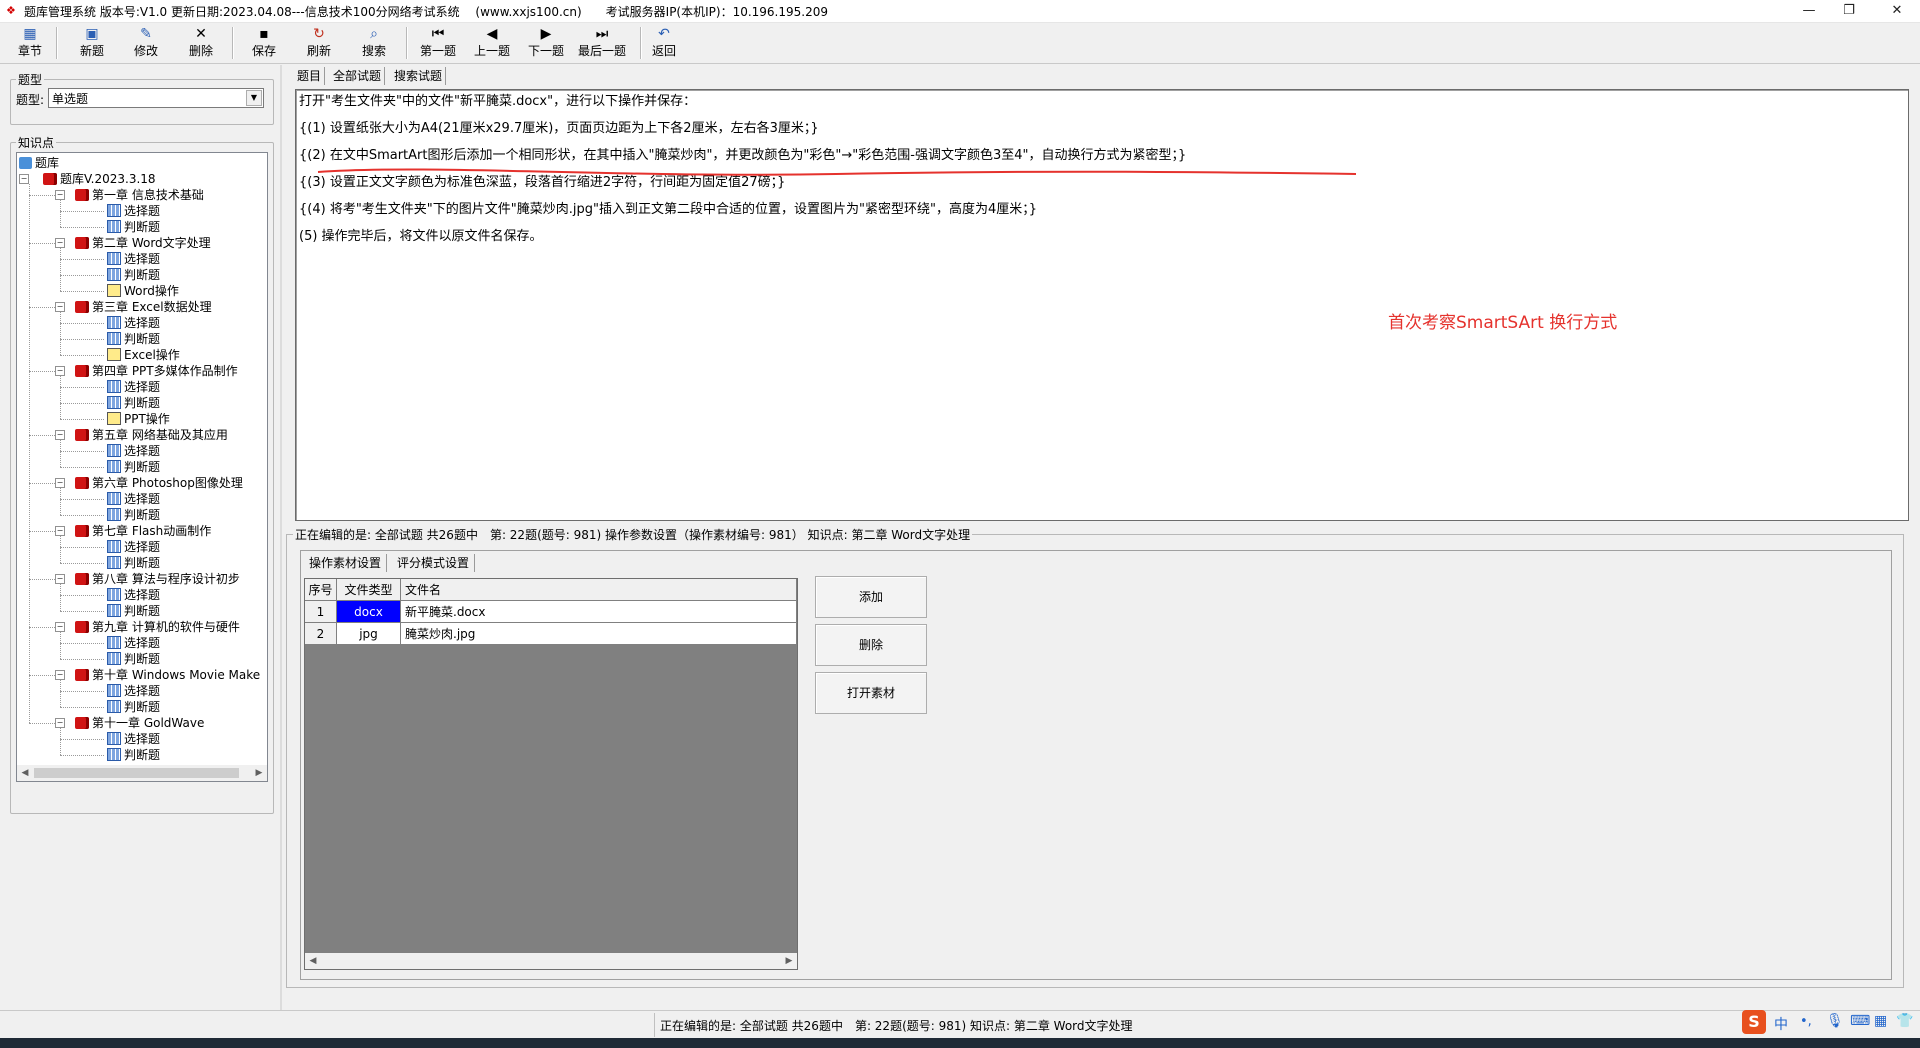 The width and height of the screenshot is (1920, 1048). I want to click on edit-button: ✎ 修改, so click(146, 43).